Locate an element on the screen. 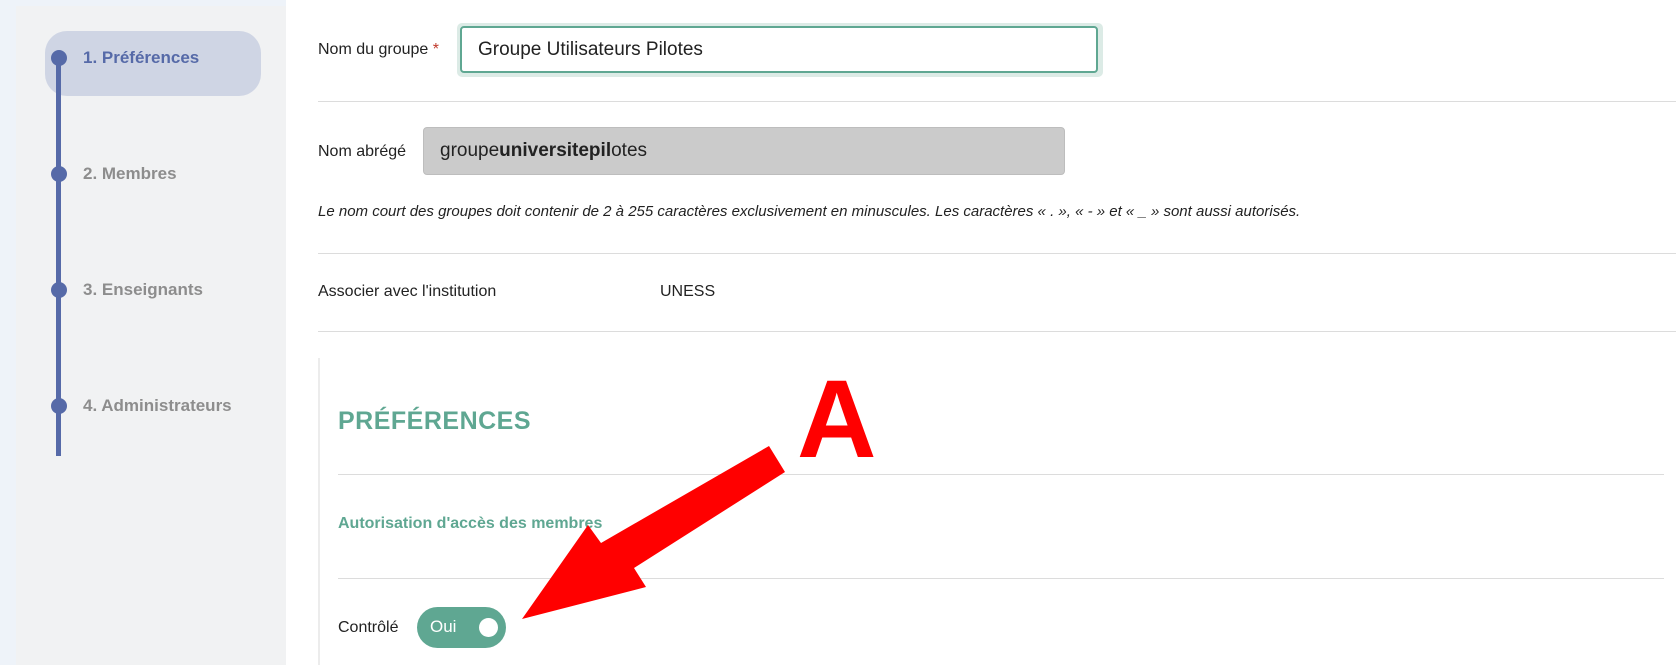  short-name-bold: universitepil is located at coordinates (555, 150).